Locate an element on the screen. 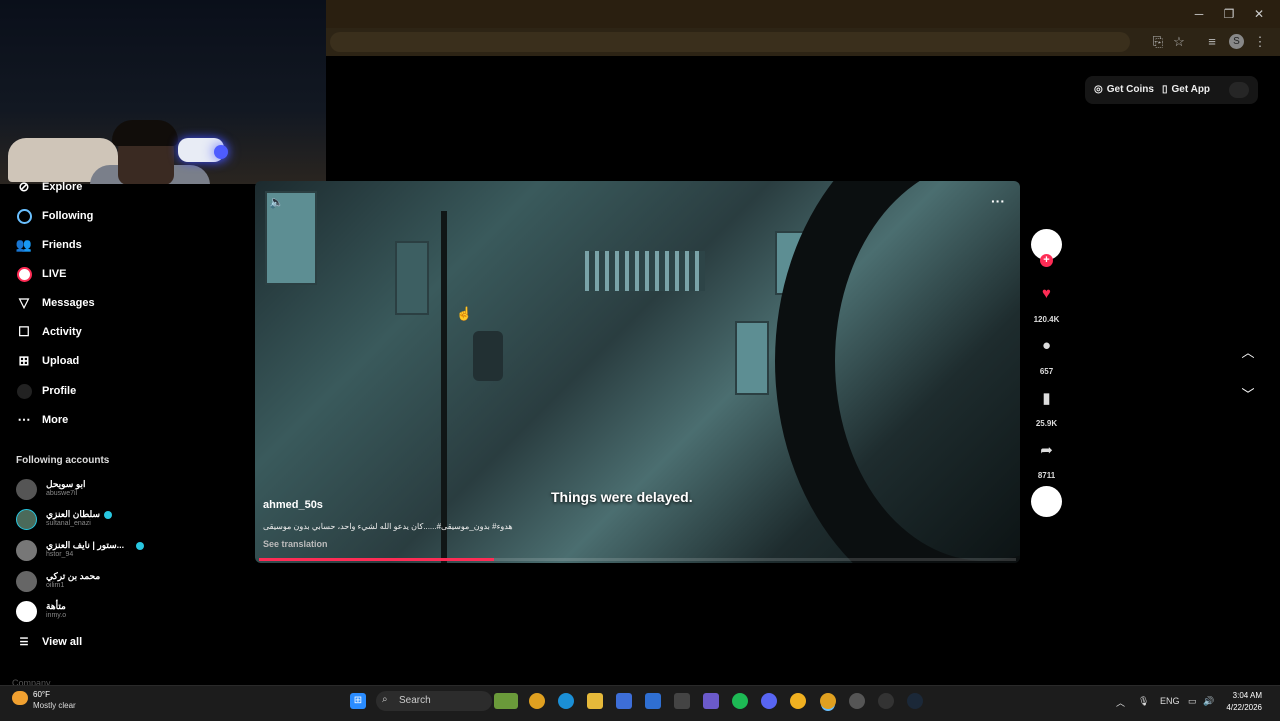 Image resolution: width=1280 pixels, height=721 pixels. sidebar-item-messages: ▽ Messages is located at coordinates (116, 303).